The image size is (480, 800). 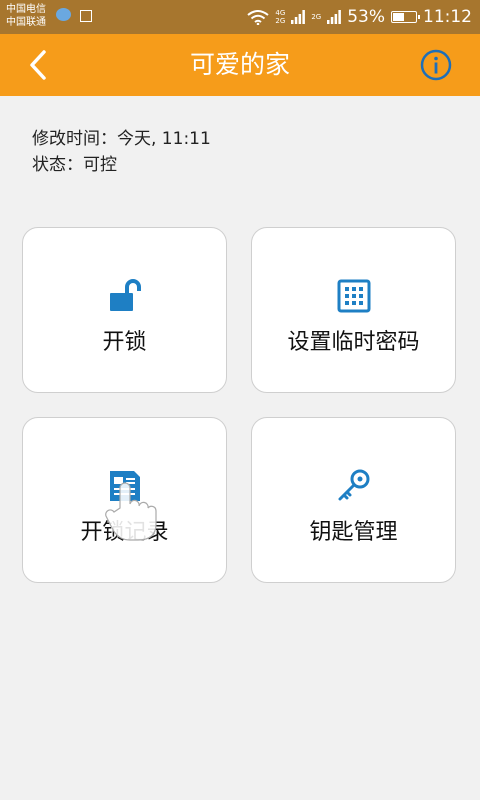 What do you see at coordinates (280, 13) in the screenshot?
I see `net-label-4g: 4G` at bounding box center [280, 13].